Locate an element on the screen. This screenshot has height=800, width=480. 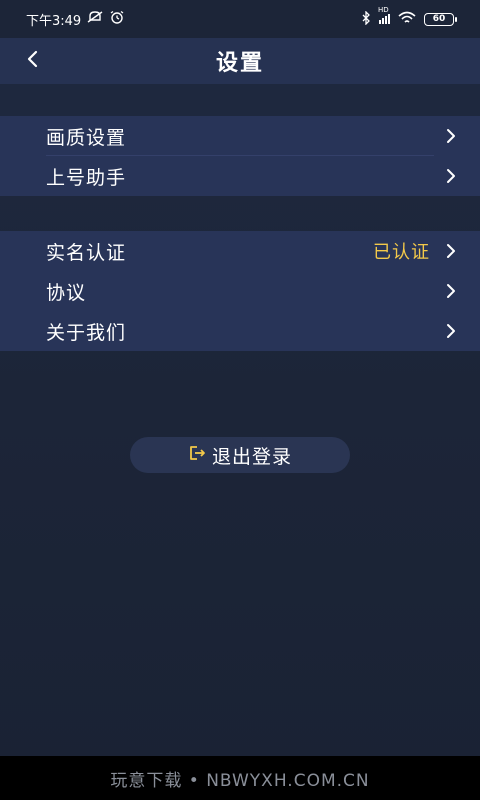
back-button is located at coordinates (32, 61).